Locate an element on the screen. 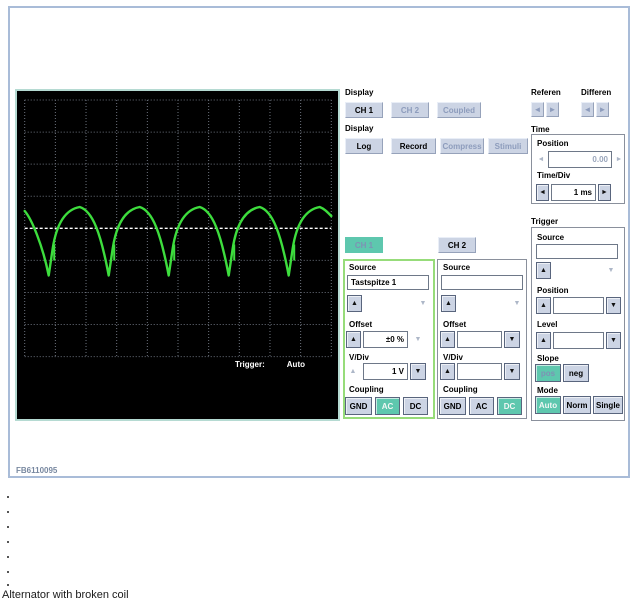 This screenshot has width=638, height=614. trigger-level-label: Level is located at coordinates (547, 324).